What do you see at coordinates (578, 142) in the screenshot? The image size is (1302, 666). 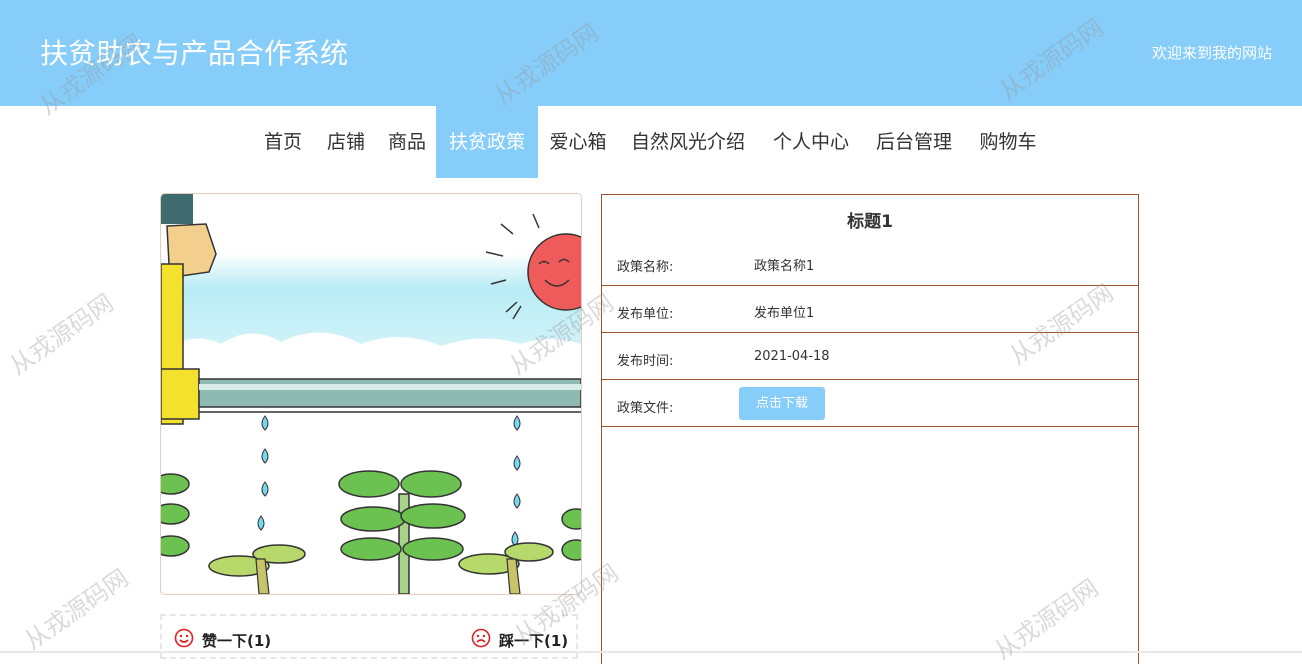 I see `nav-item-love-box: 爱心箱` at bounding box center [578, 142].